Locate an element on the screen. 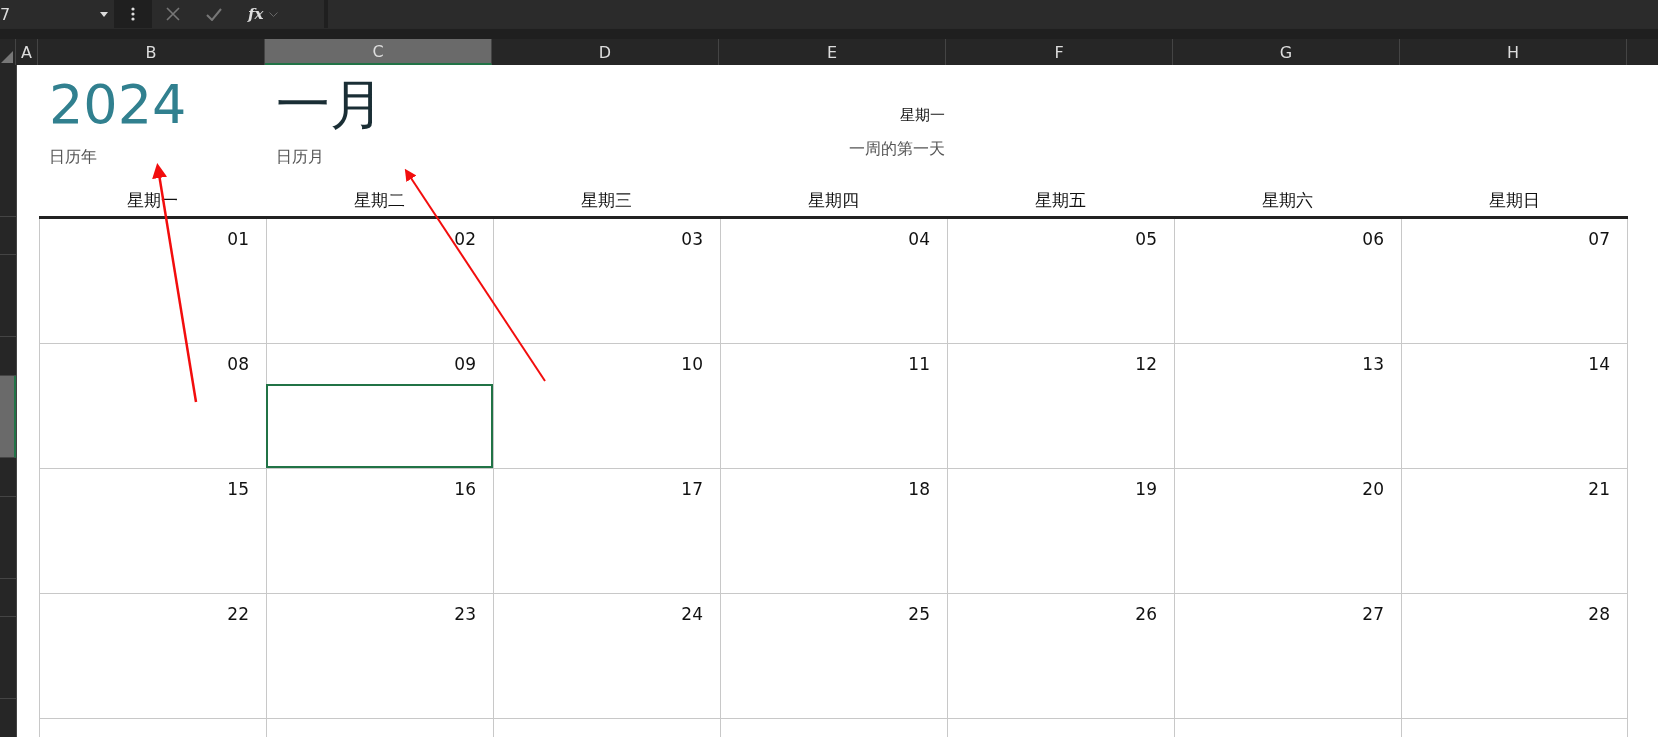  select-all-icon is located at coordinates (7, 57).